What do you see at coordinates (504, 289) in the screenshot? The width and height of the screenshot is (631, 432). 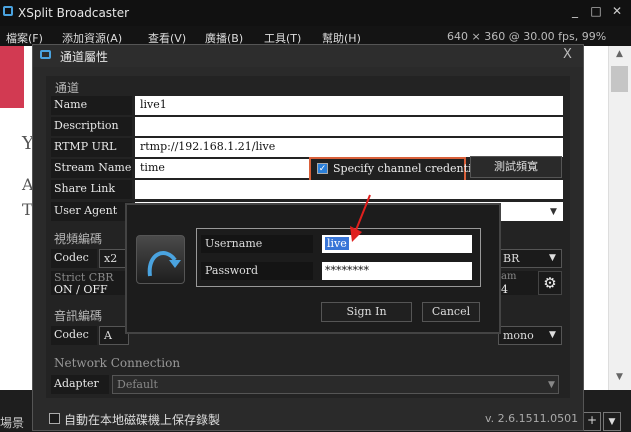 I see `stream-param-value: 4` at bounding box center [504, 289].